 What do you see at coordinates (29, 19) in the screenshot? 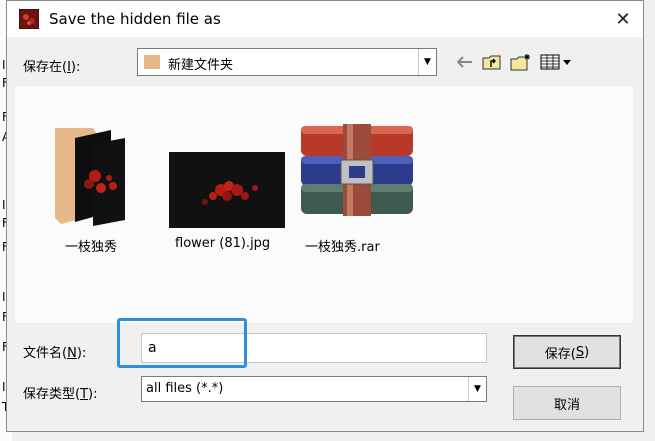
I see `app-icon` at bounding box center [29, 19].